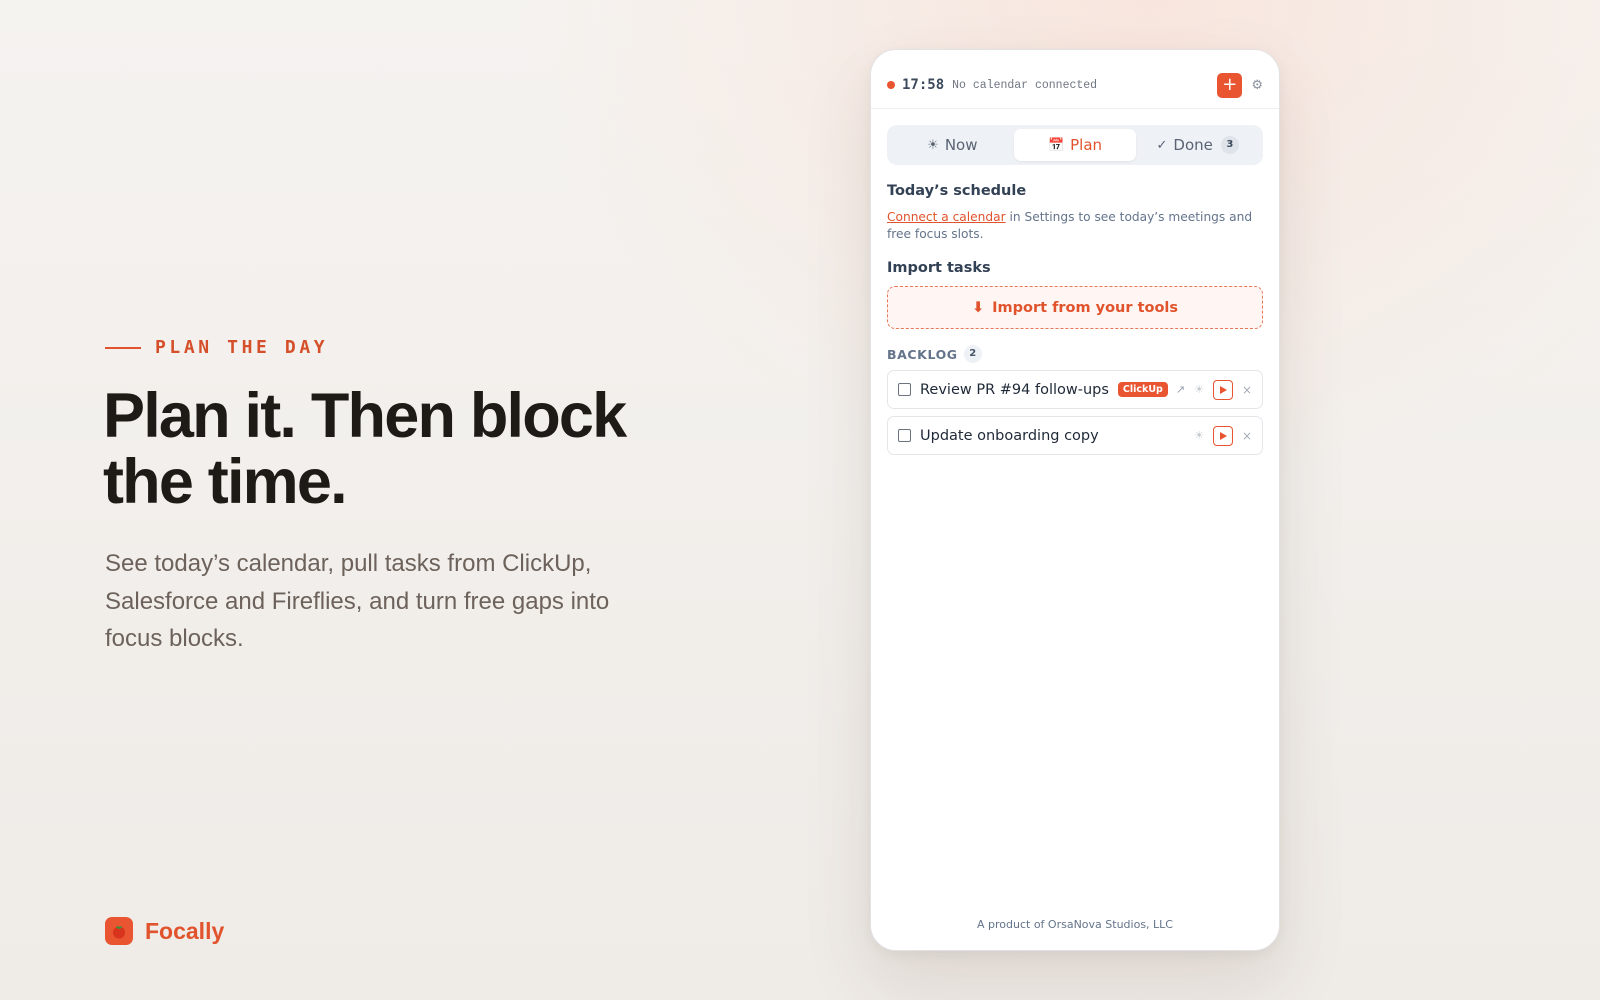 This screenshot has height=1000, width=1600. I want to click on tab-label: Done, so click(1193, 145).